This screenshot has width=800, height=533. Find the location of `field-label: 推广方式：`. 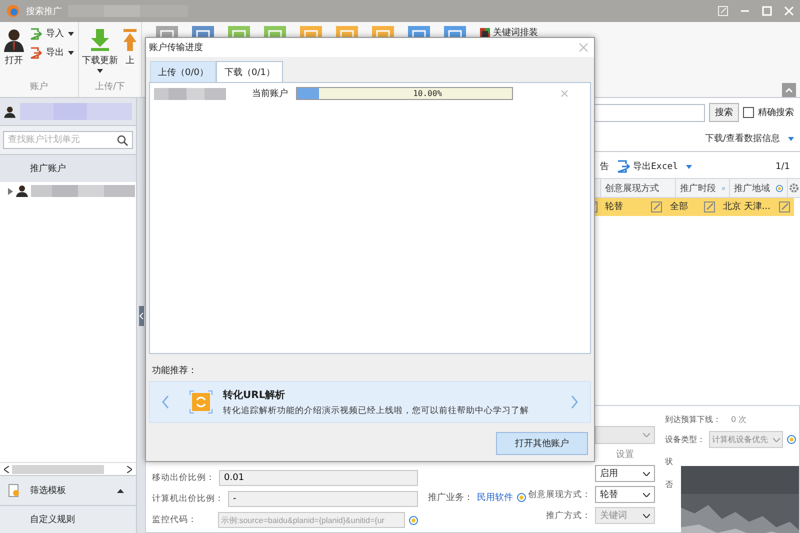

field-label: 推广方式： is located at coordinates (568, 516).